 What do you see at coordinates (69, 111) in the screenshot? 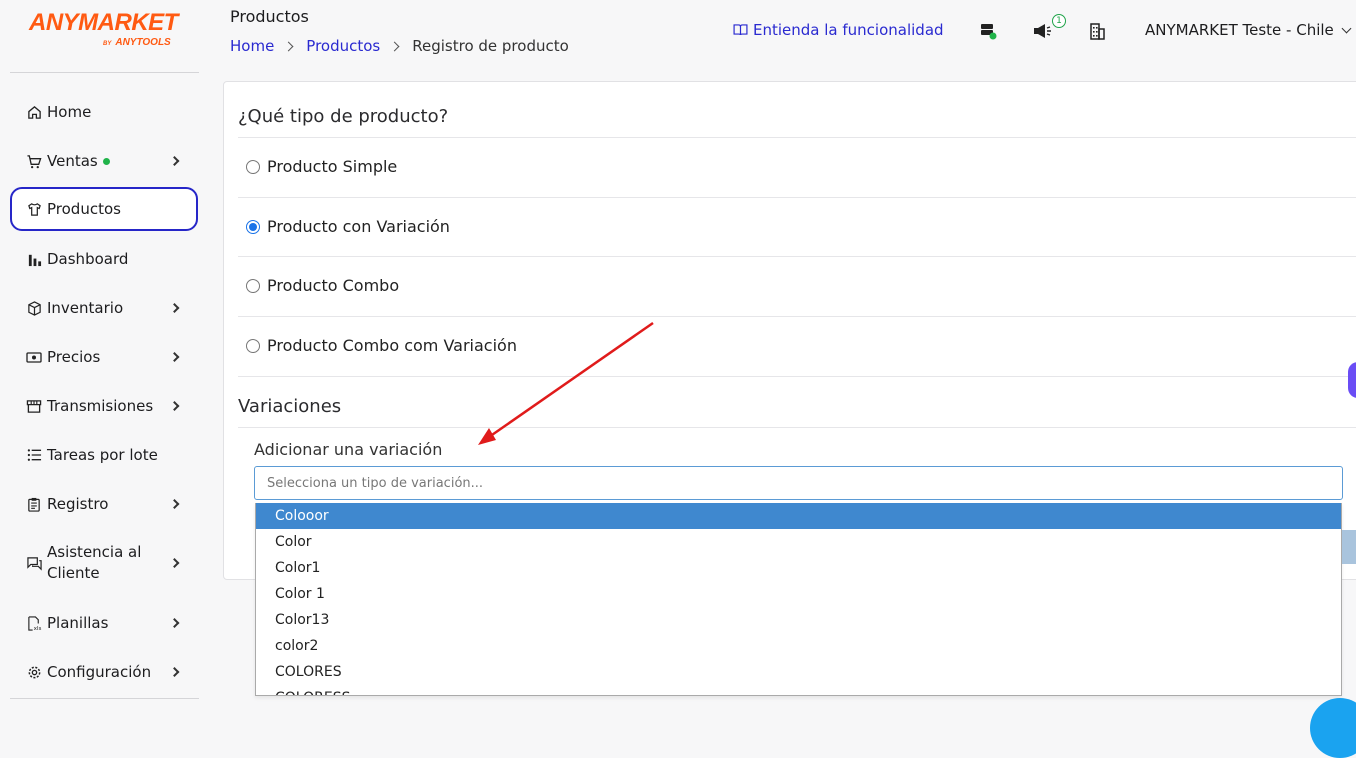
I see `sidebar-item-label: Home` at bounding box center [69, 111].